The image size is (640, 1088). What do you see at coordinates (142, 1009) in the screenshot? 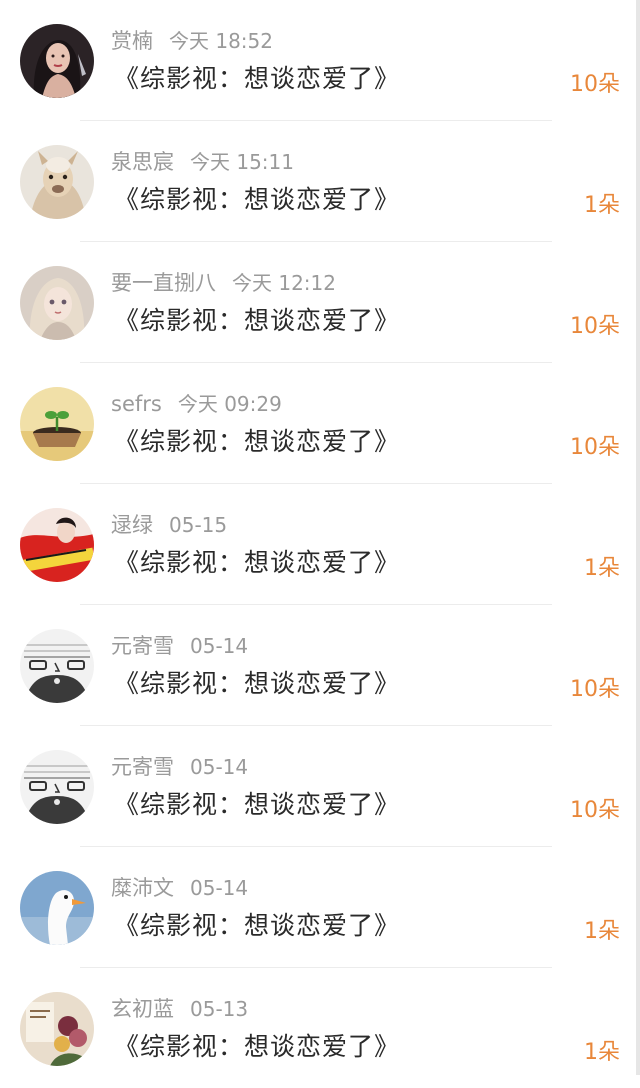
I see `user-name: 玄初蓝` at bounding box center [142, 1009].